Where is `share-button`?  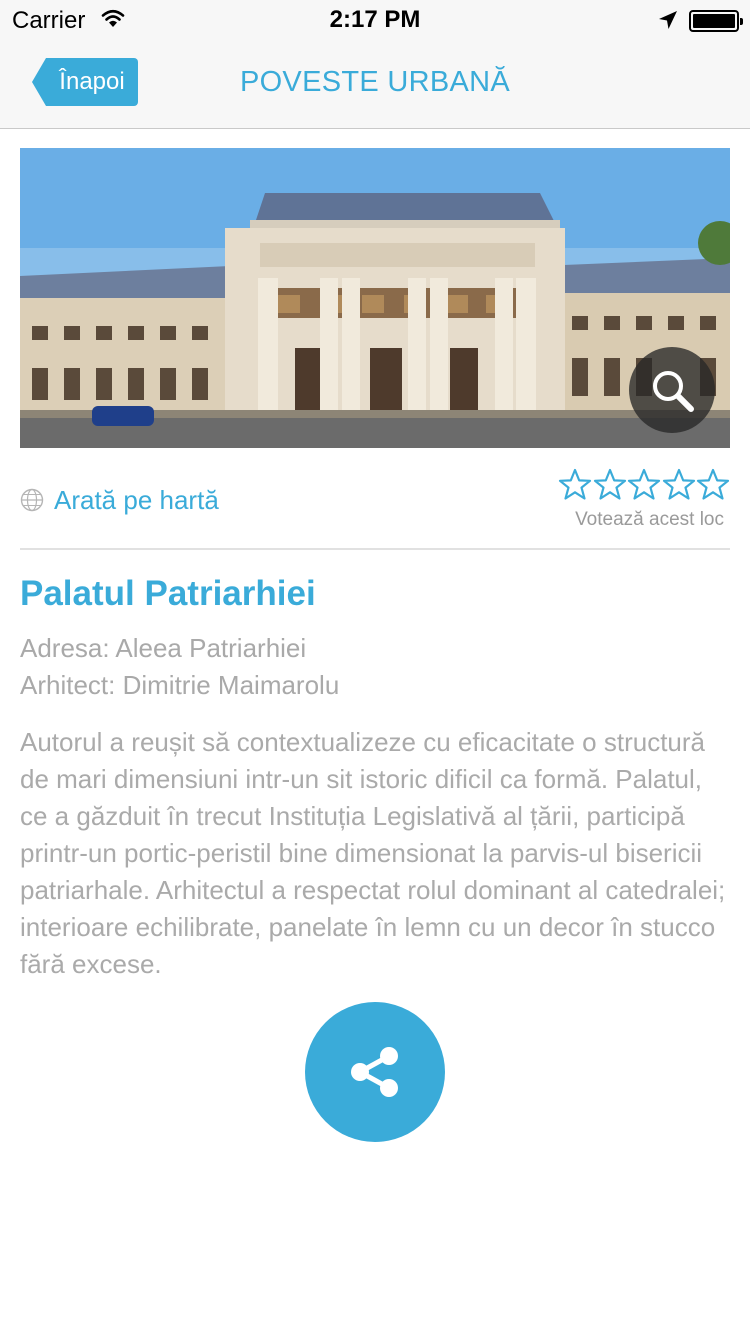 share-button is located at coordinates (375, 1072).